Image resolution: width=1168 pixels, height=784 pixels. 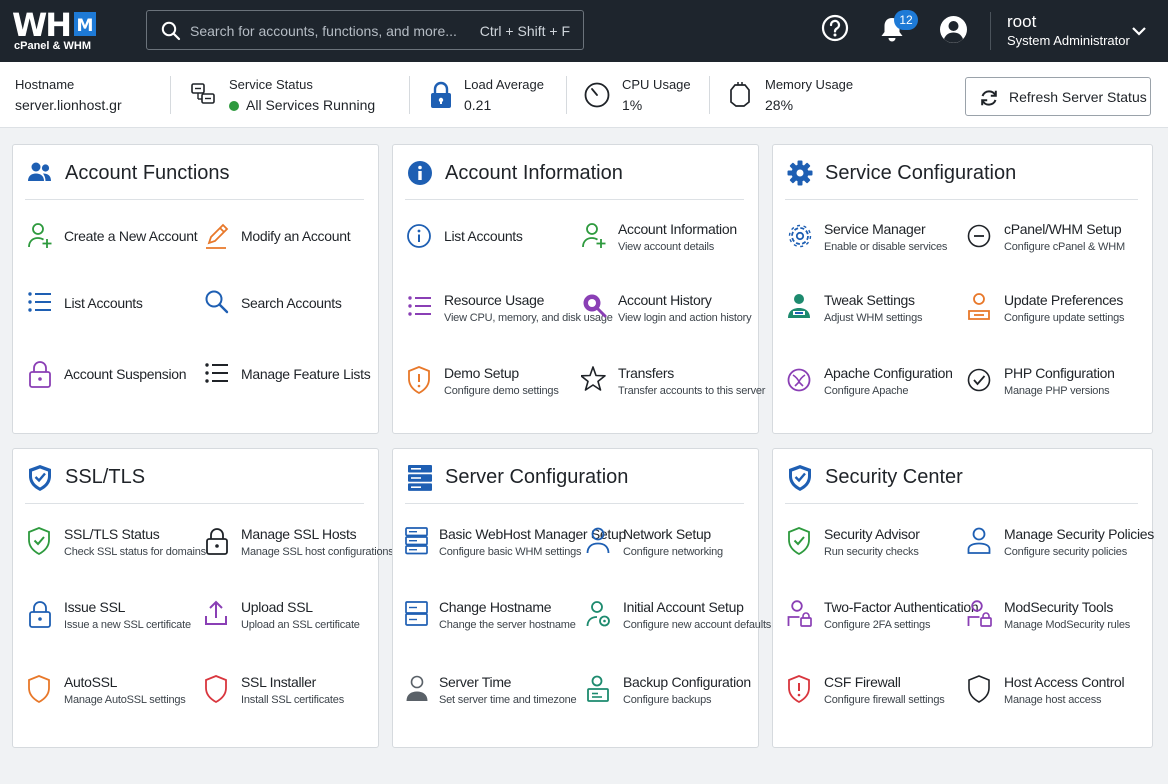 I want to click on manage-feature-lists-link: Manage Feature Lists, so click(x=292, y=382).